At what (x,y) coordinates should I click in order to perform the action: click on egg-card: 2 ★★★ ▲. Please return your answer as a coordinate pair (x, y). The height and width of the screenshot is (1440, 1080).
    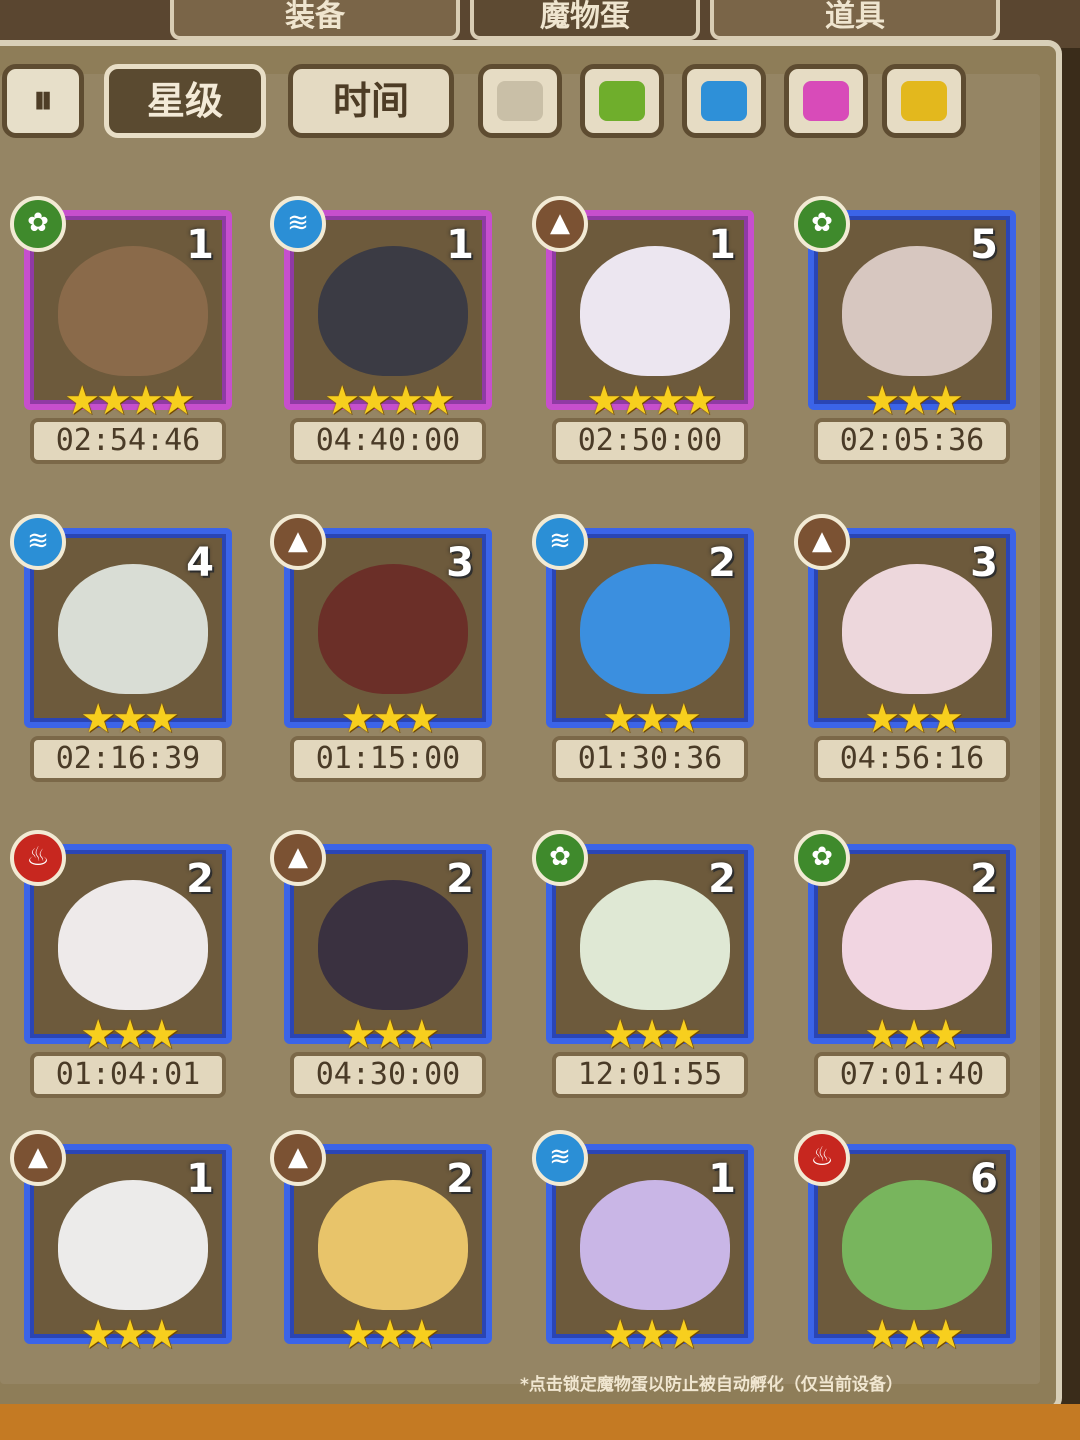
    Looking at the image, I should click on (387, 1270).